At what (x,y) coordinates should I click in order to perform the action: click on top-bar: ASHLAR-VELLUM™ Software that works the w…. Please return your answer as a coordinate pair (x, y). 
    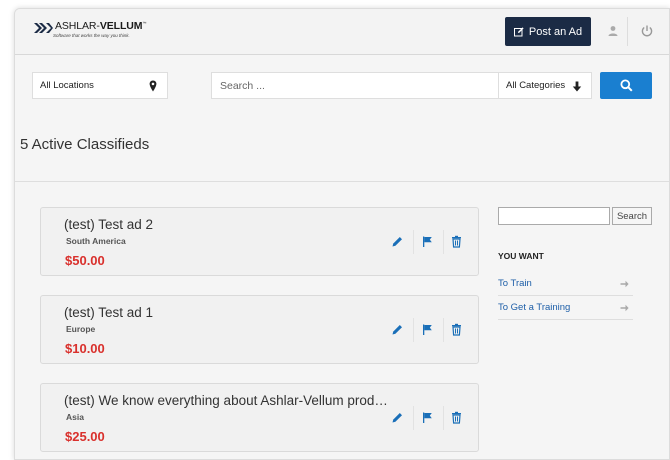
    Looking at the image, I should click on (342, 32).